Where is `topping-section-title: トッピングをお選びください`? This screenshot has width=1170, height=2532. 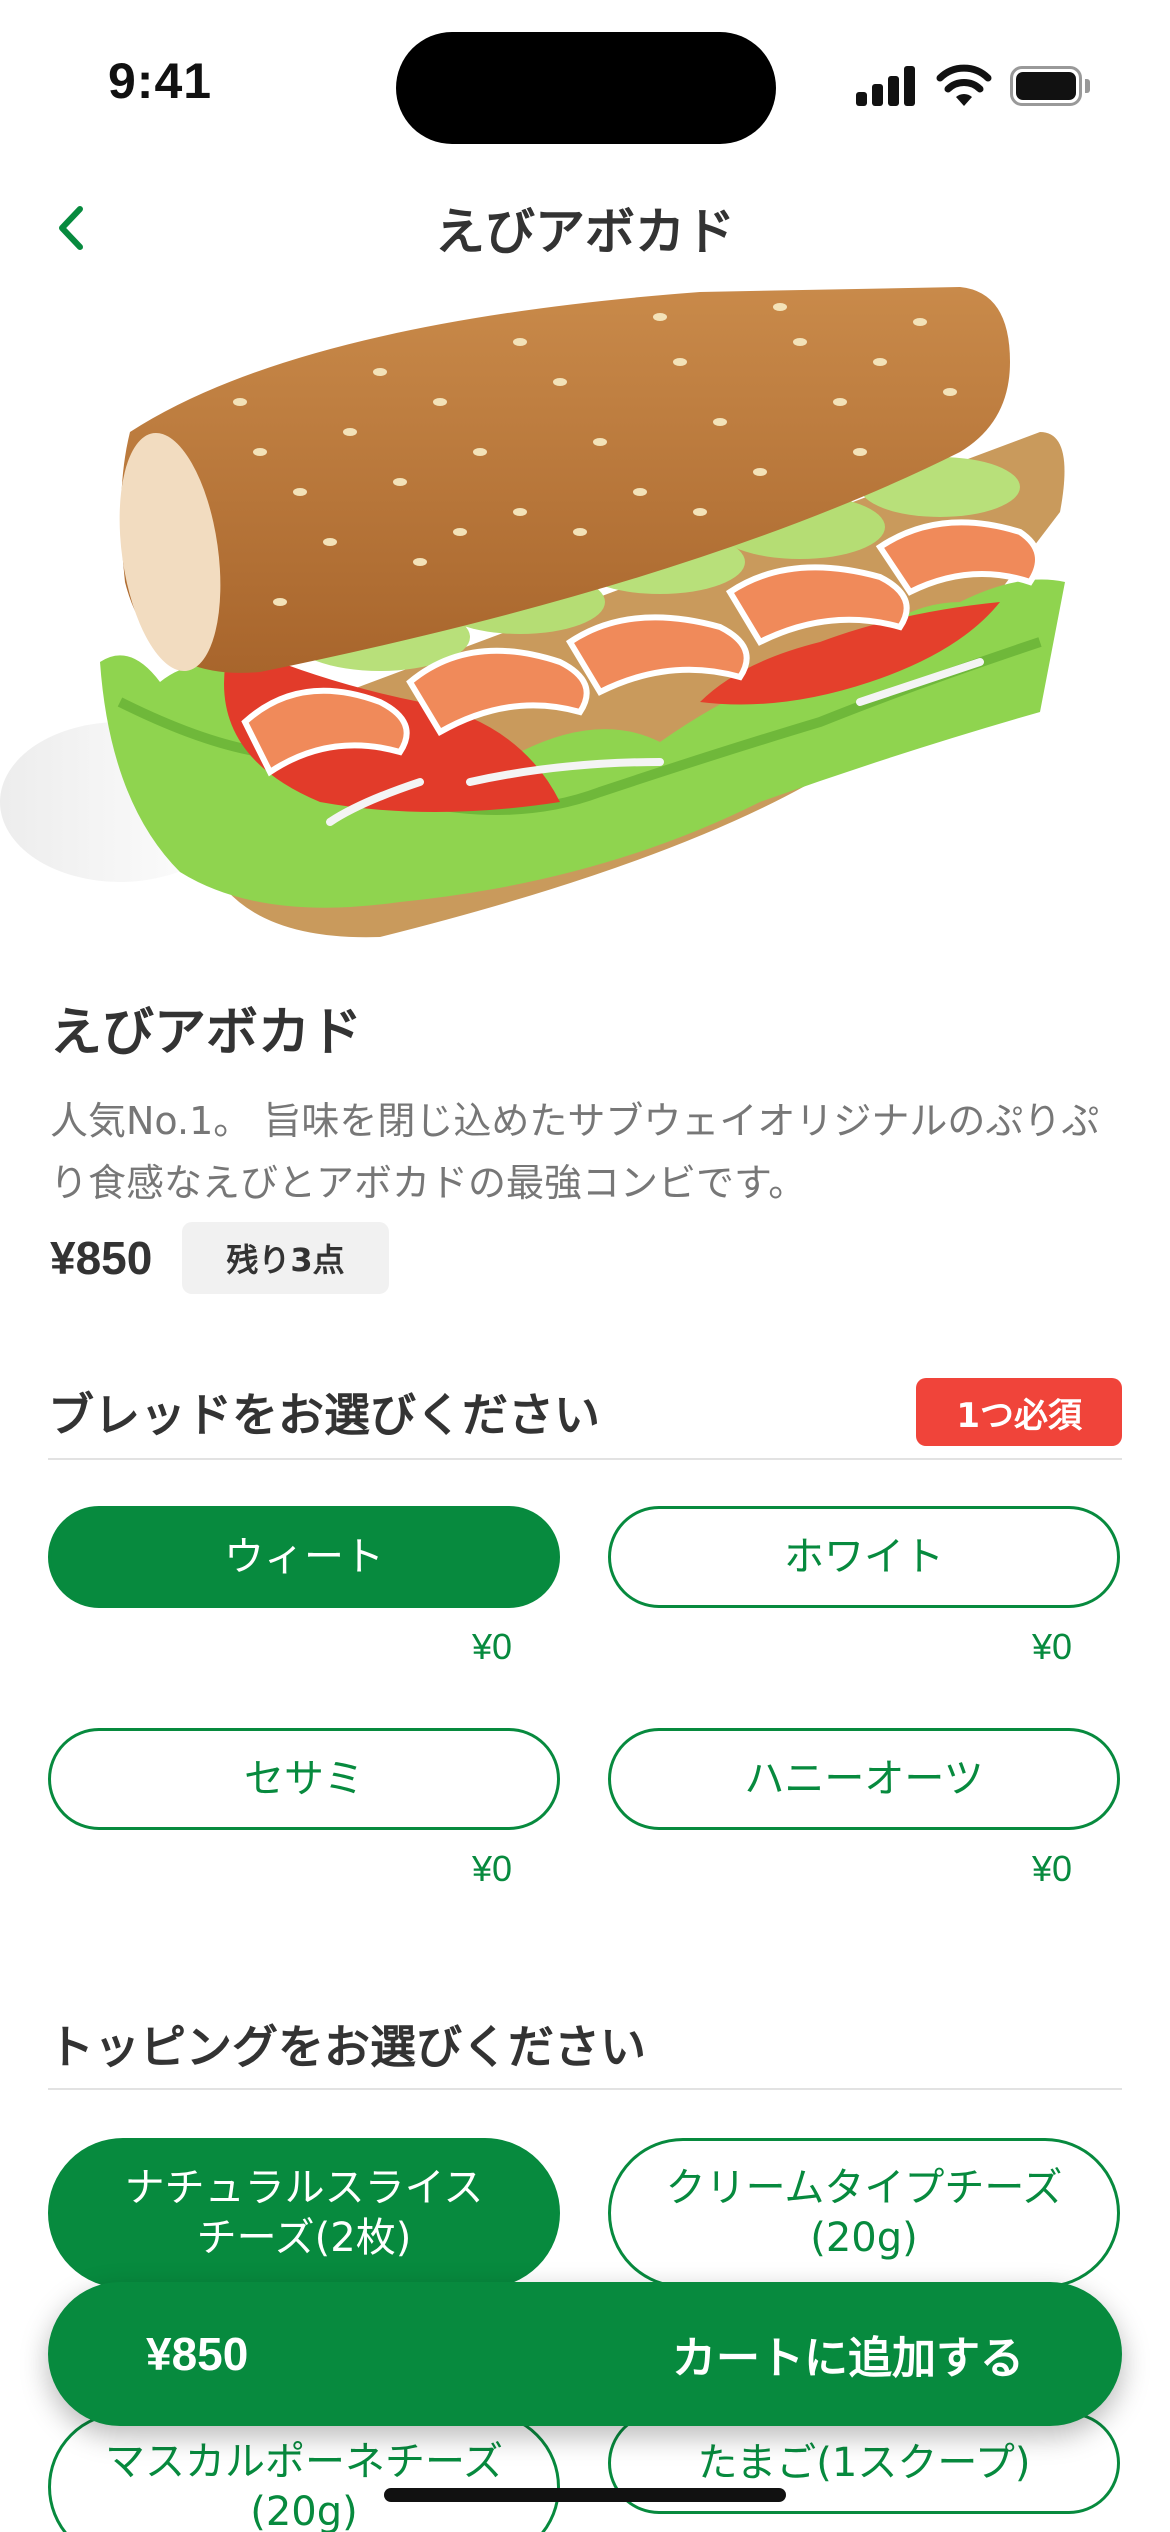 topping-section-title: トッピングをお選びください is located at coordinates (347, 2047).